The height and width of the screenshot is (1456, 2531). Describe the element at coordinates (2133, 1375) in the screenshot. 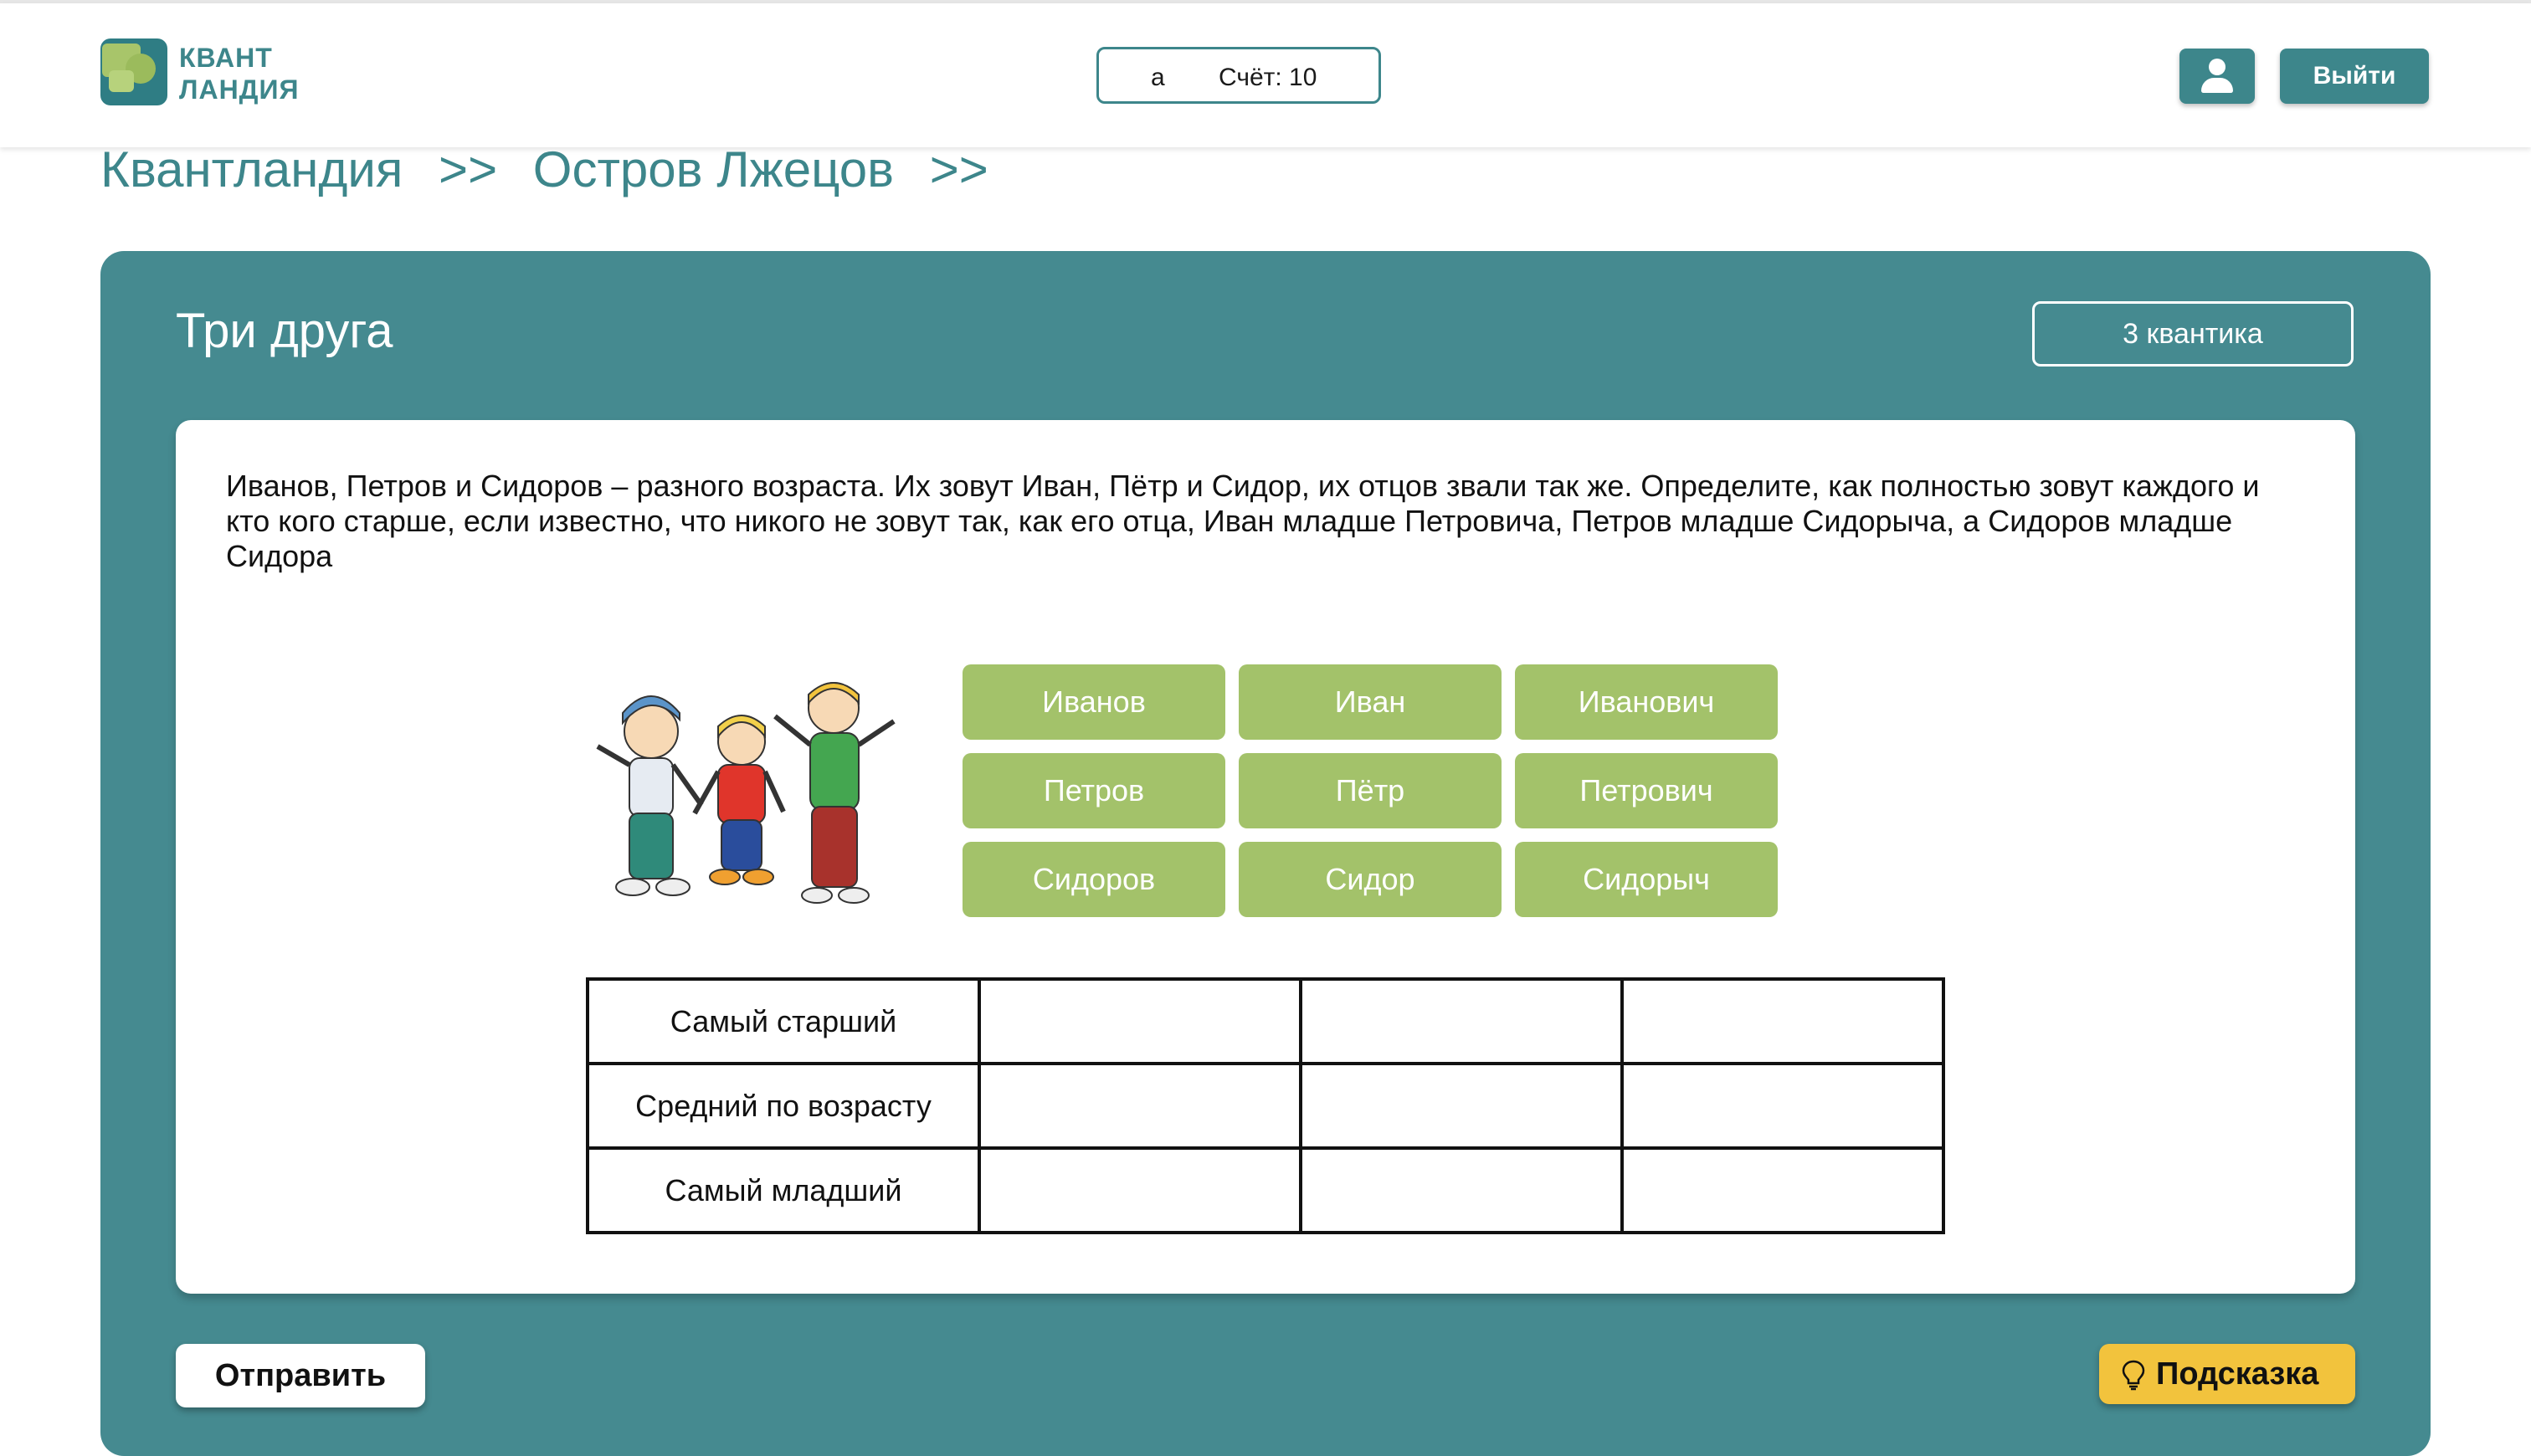

I see `lightbulb-icon` at that location.